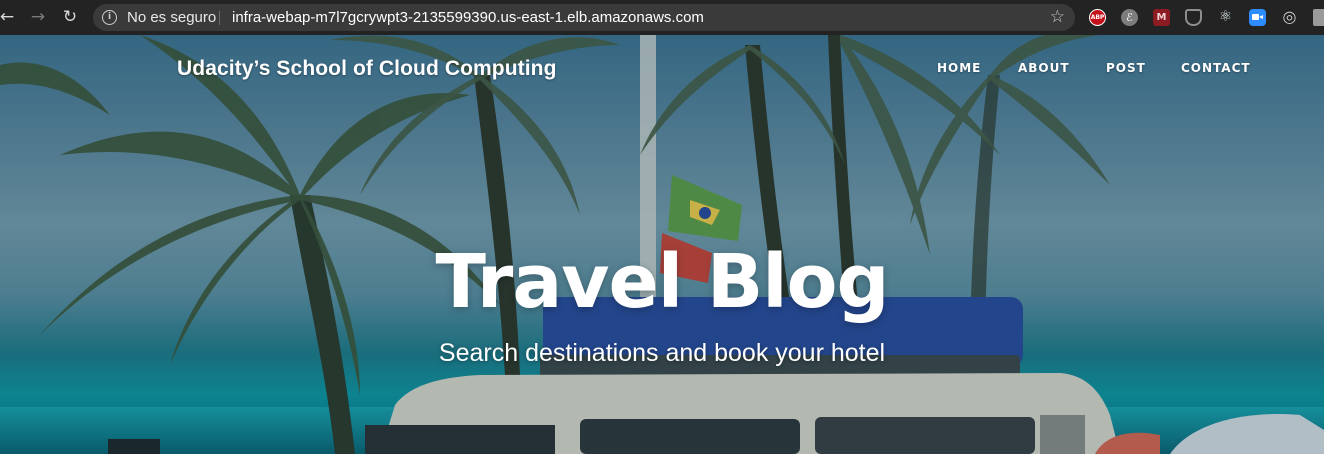 The width and height of the screenshot is (1324, 454). I want to click on puzzle-extension-icon, so click(1318, 17).